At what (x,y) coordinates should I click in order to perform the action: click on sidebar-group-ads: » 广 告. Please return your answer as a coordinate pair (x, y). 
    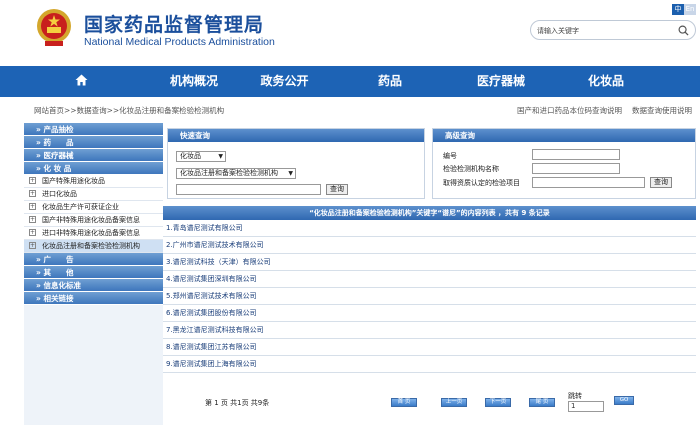
    Looking at the image, I should click on (93, 259).